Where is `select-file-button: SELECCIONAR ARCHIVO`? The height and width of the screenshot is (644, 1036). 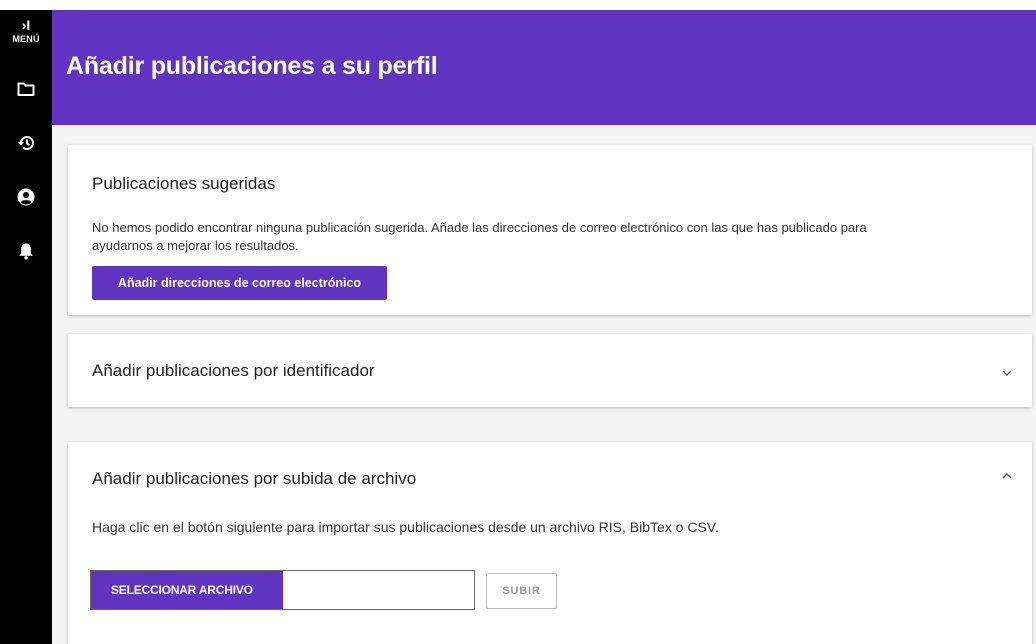
select-file-button: SELECCIONAR ARCHIVO is located at coordinates (187, 590).